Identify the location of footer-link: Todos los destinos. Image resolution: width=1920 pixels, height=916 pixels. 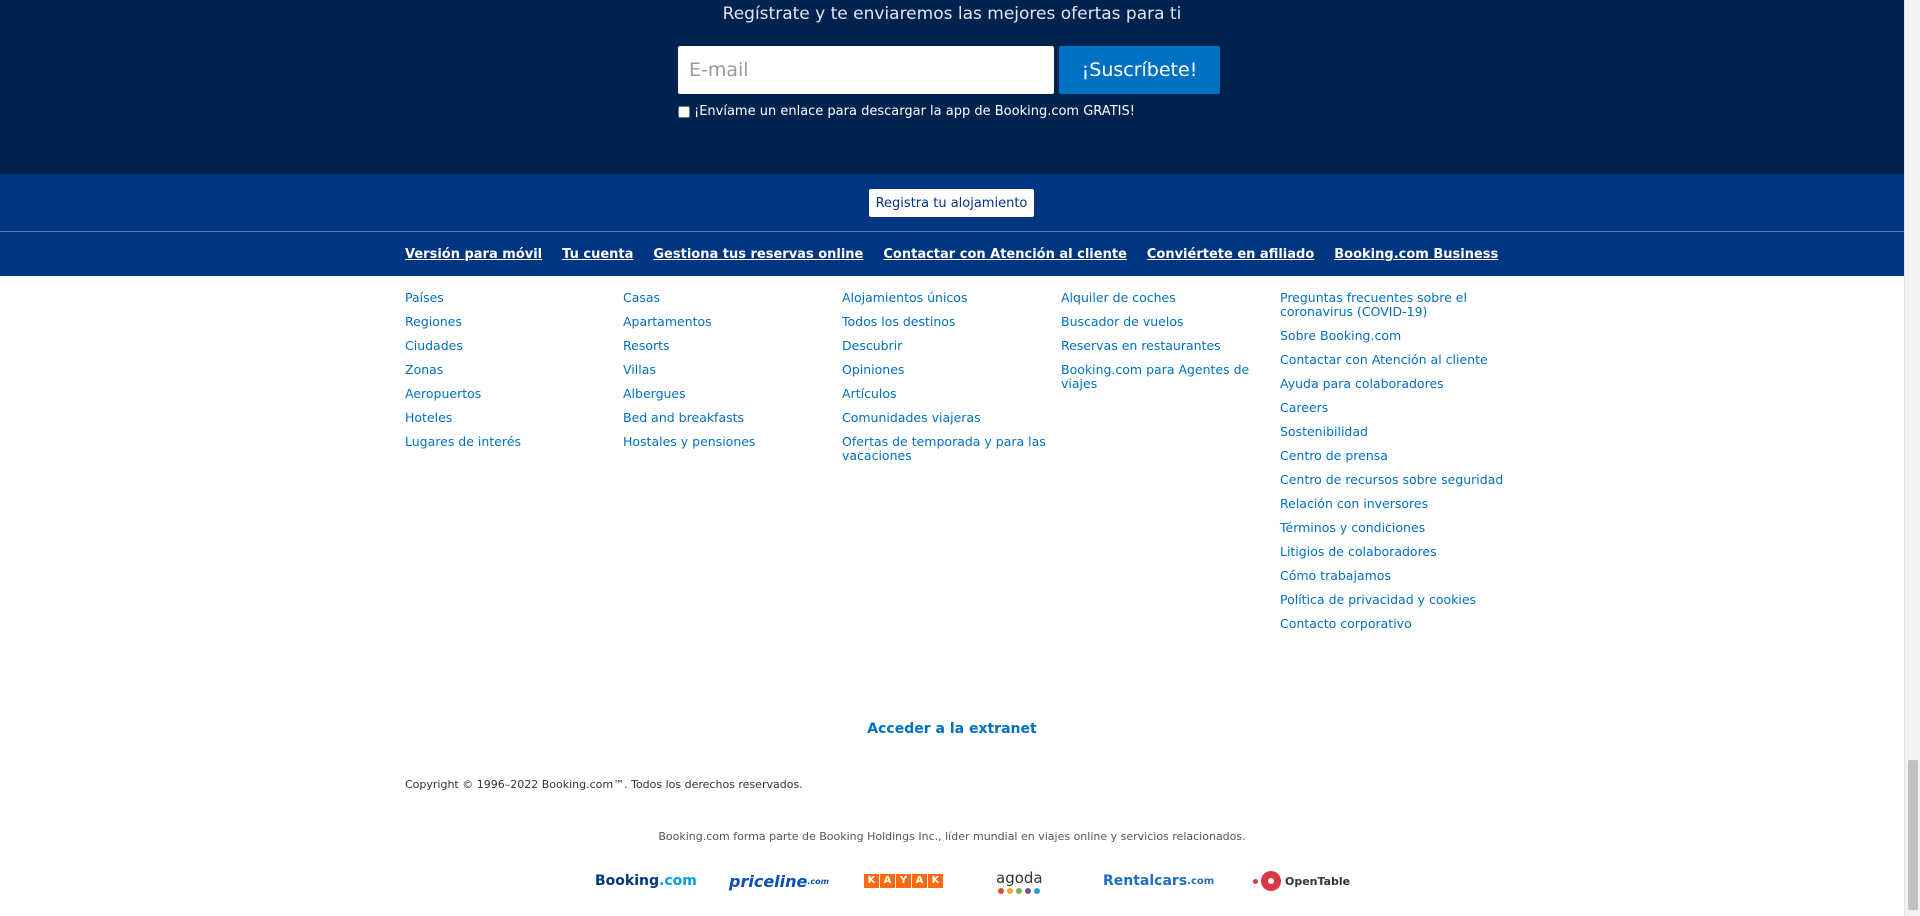
(947, 322).